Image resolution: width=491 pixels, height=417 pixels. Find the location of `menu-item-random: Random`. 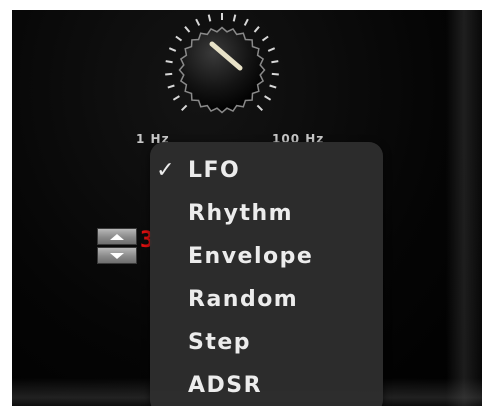

menu-item-random: Random is located at coordinates (266, 299).